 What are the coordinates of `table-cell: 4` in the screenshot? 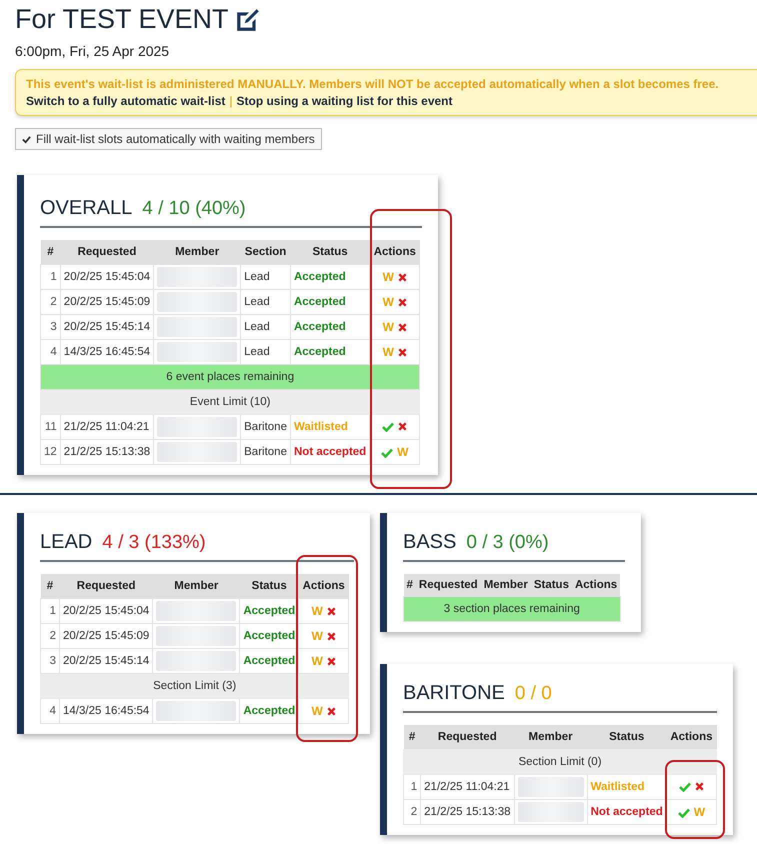 It's located at (50, 711).